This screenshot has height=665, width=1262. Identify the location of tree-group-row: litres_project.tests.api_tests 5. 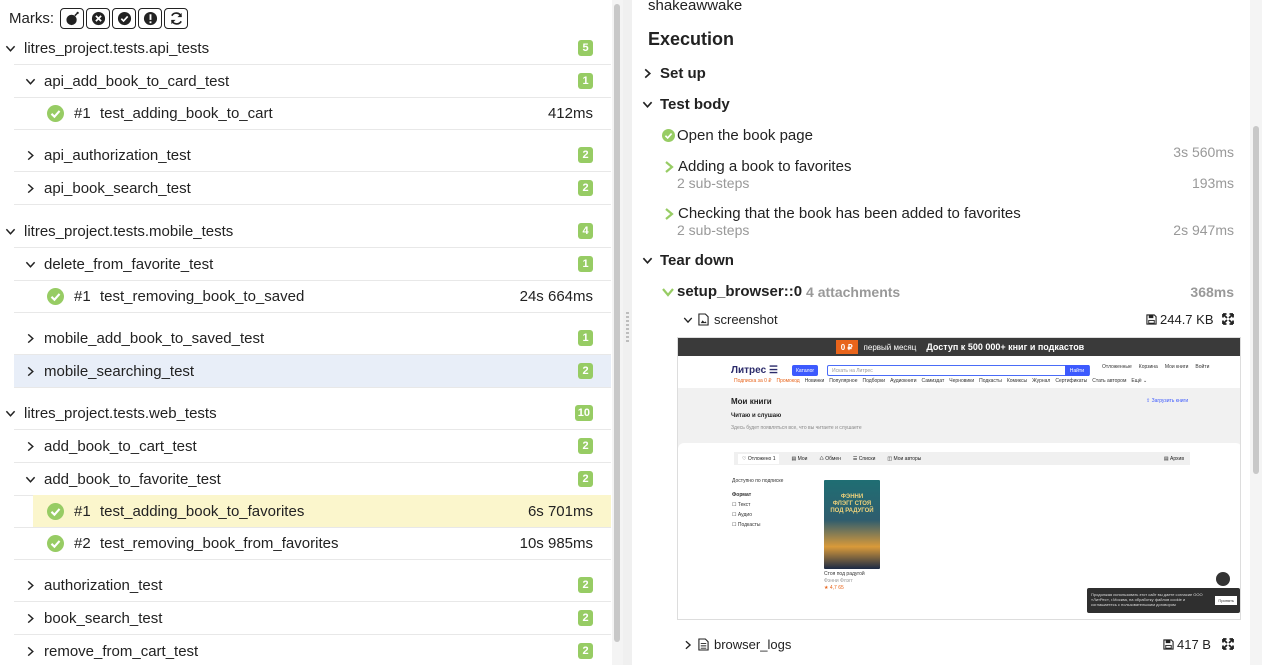
(305, 48).